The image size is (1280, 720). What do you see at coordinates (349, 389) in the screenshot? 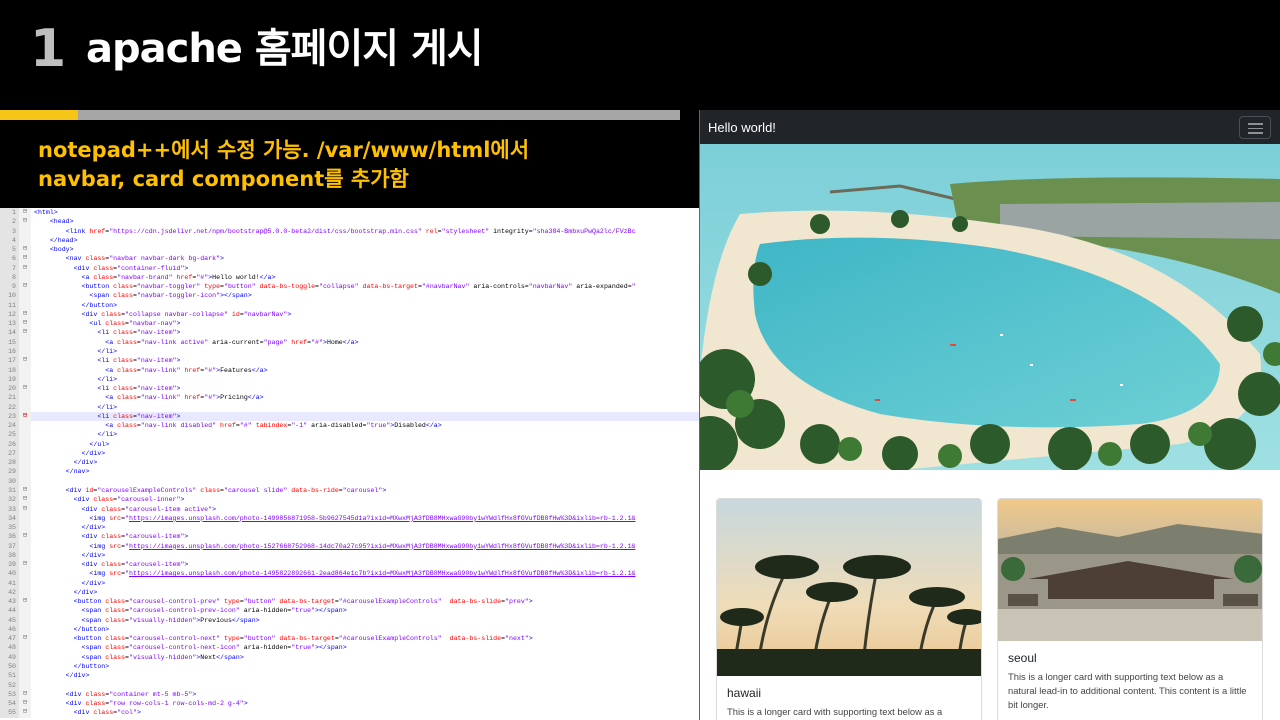
I see `code-line: 20 ⊟ <li class="nav-item">` at bounding box center [349, 389].